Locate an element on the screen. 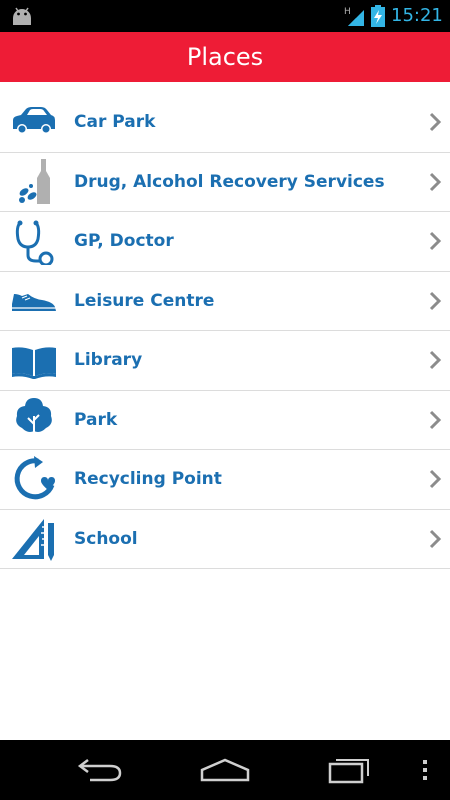  stethoscope-icon is located at coordinates (34, 243).